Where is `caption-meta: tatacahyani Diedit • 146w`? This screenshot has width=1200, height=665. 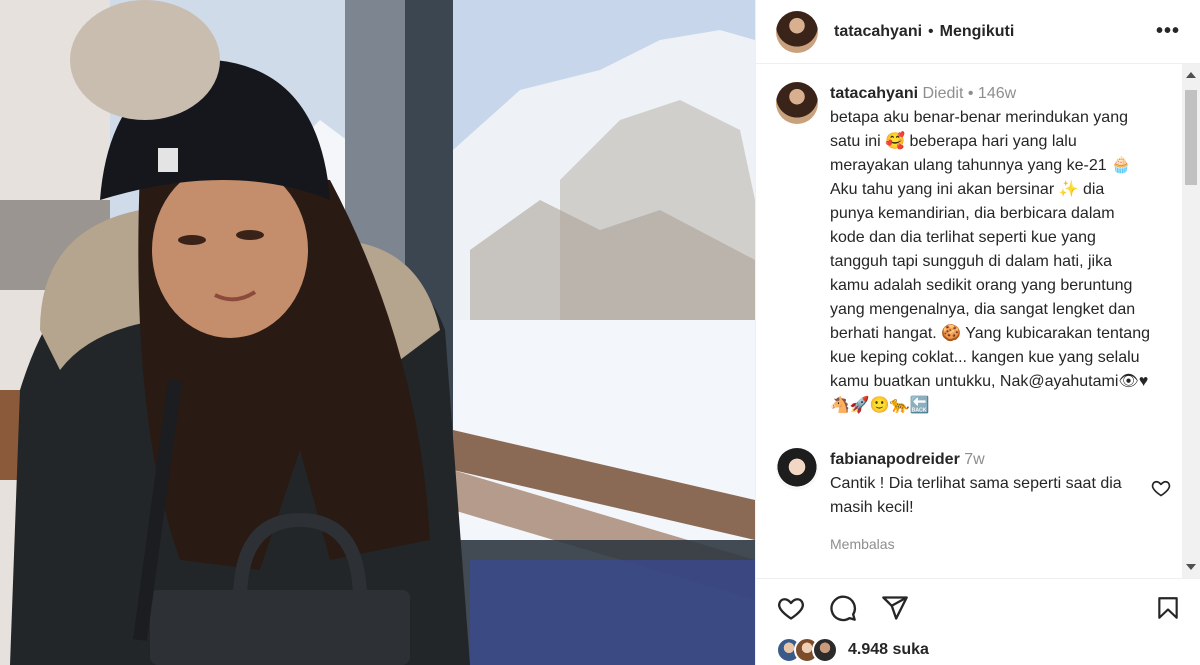
caption-meta: tatacahyani Diedit • 146w is located at coordinates (990, 94).